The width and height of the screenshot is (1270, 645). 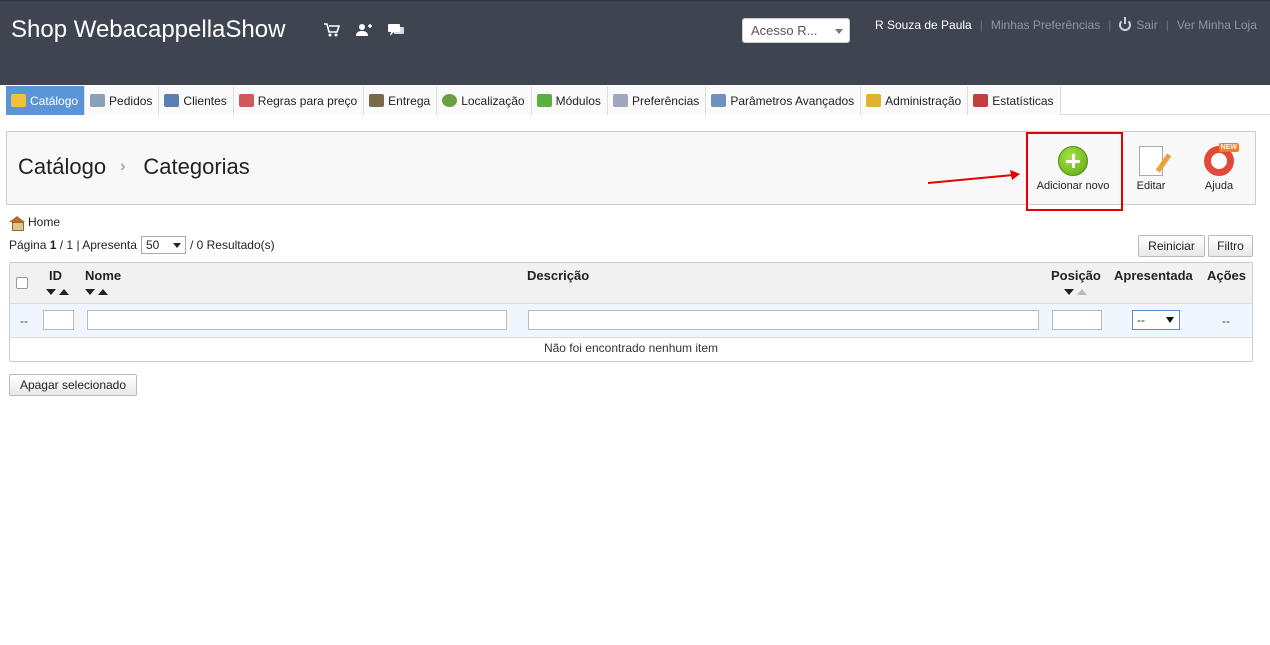 I want to click on tab-advanced-parameters: Parâmetros Avançados, so click(x=784, y=100).